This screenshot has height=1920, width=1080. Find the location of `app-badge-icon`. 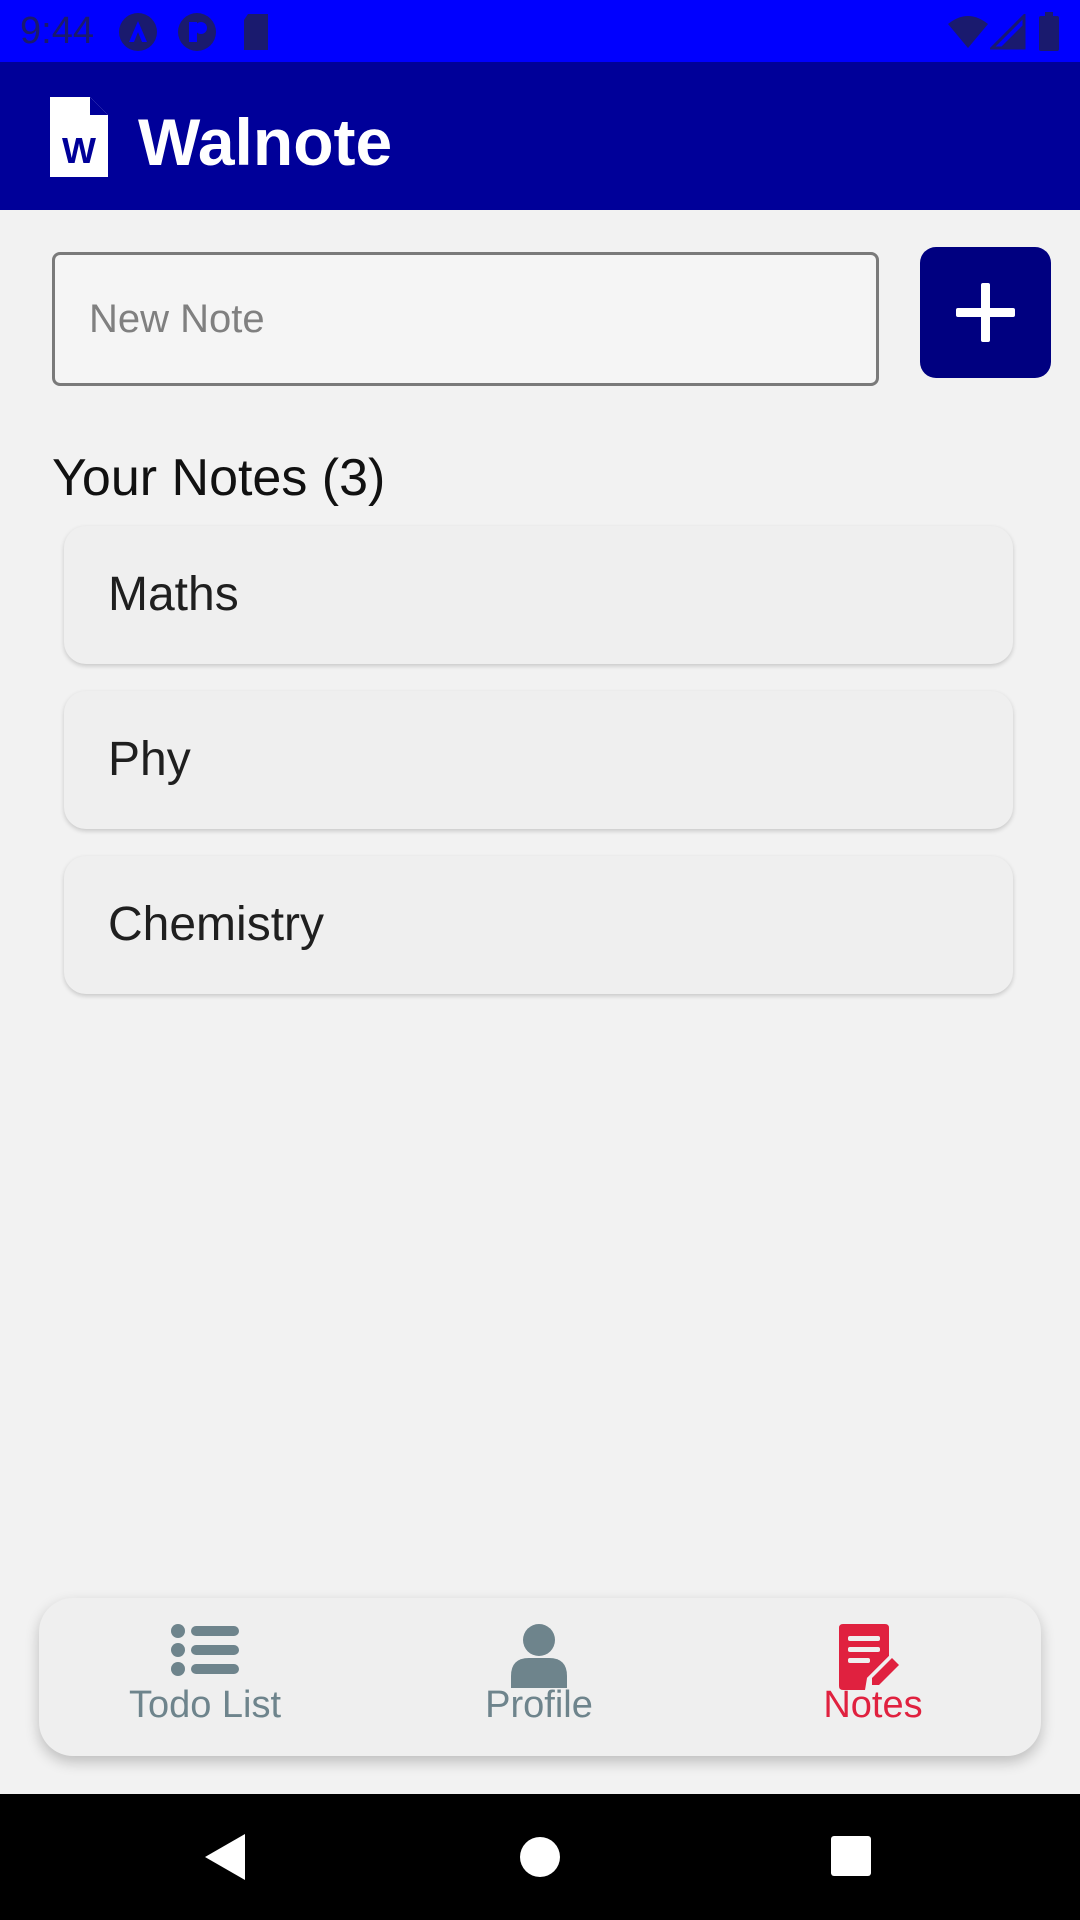

app-badge-icon is located at coordinates (197, 34).